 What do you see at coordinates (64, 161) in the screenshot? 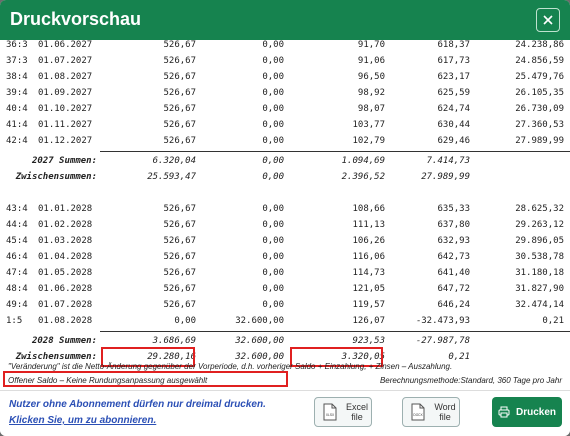
I see `summary-label: 2027 Summen:` at bounding box center [64, 161].